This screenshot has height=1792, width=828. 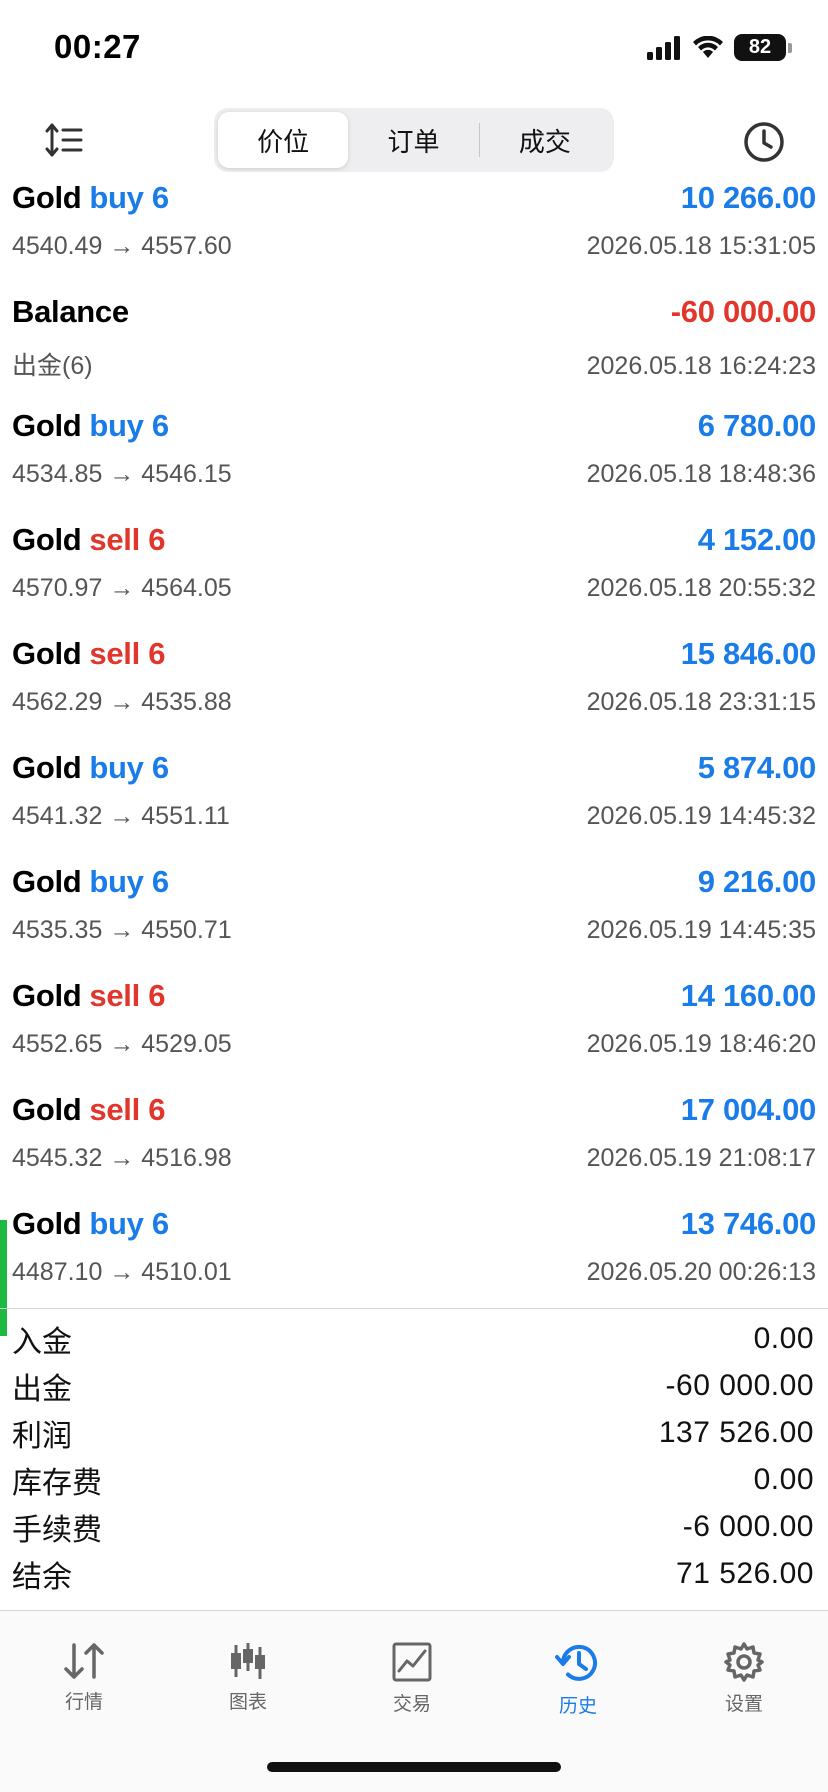 What do you see at coordinates (701, 588) in the screenshot?
I see `deal-time: 2026.05.18 20:55:32` at bounding box center [701, 588].